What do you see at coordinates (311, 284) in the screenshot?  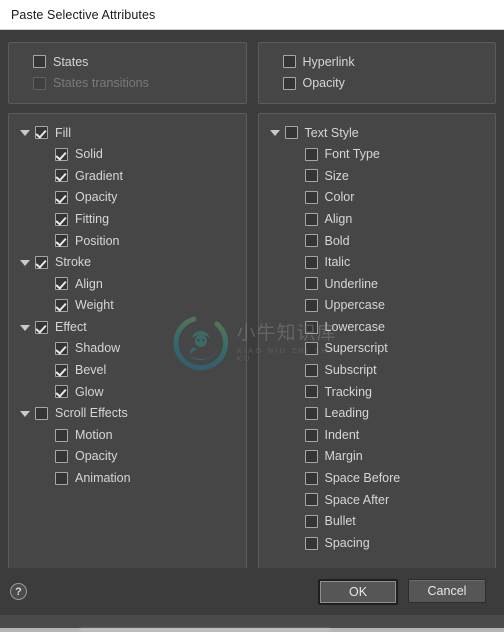 I see `checkbox-underline` at bounding box center [311, 284].